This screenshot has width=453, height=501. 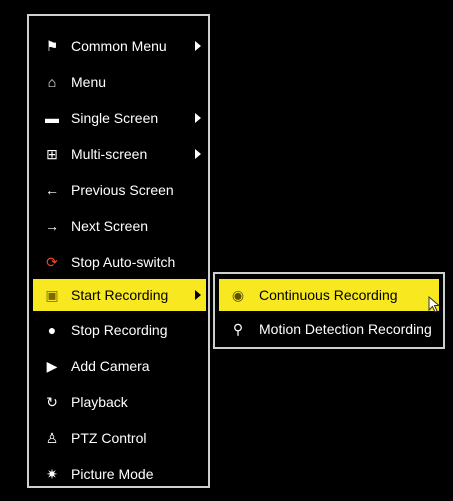 I want to click on submenu-item-continuous-recording: ◉ Continuous Recording, so click(x=329, y=295).